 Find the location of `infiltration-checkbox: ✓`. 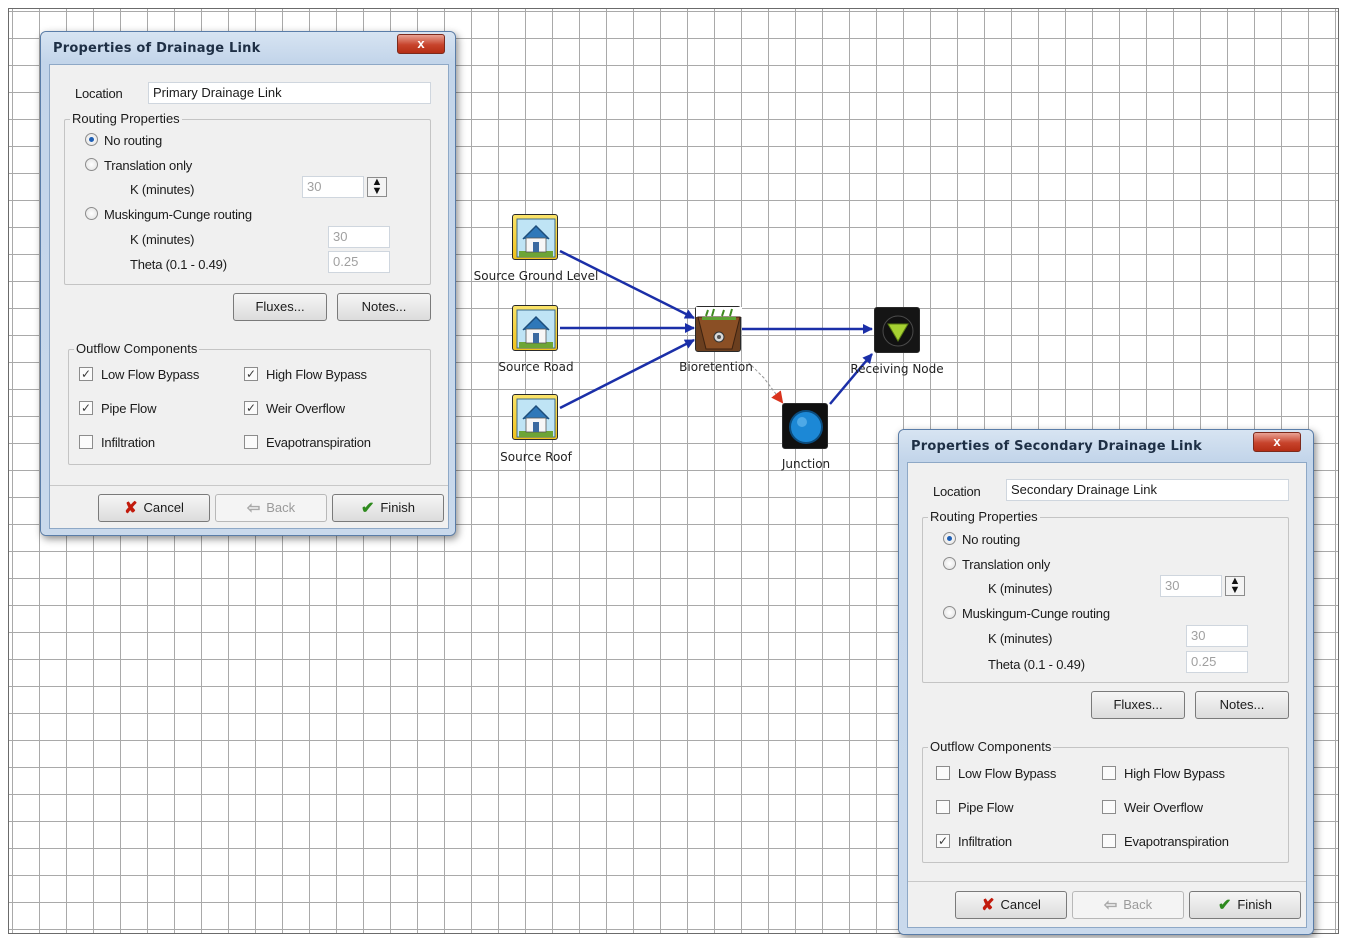

infiltration-checkbox: ✓ is located at coordinates (943, 841).